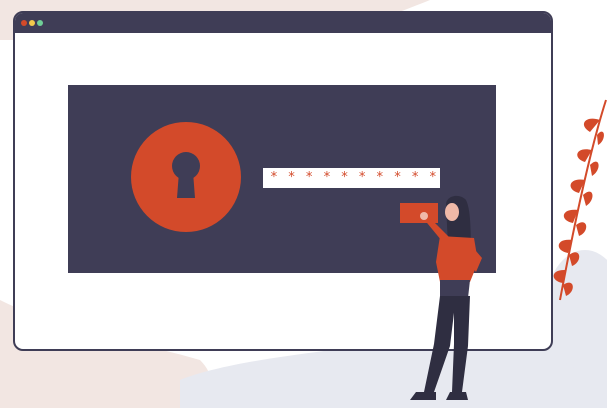 Image resolution: width=607 pixels, height=408 pixels. I want to click on window-titlebar, so click(283, 23).